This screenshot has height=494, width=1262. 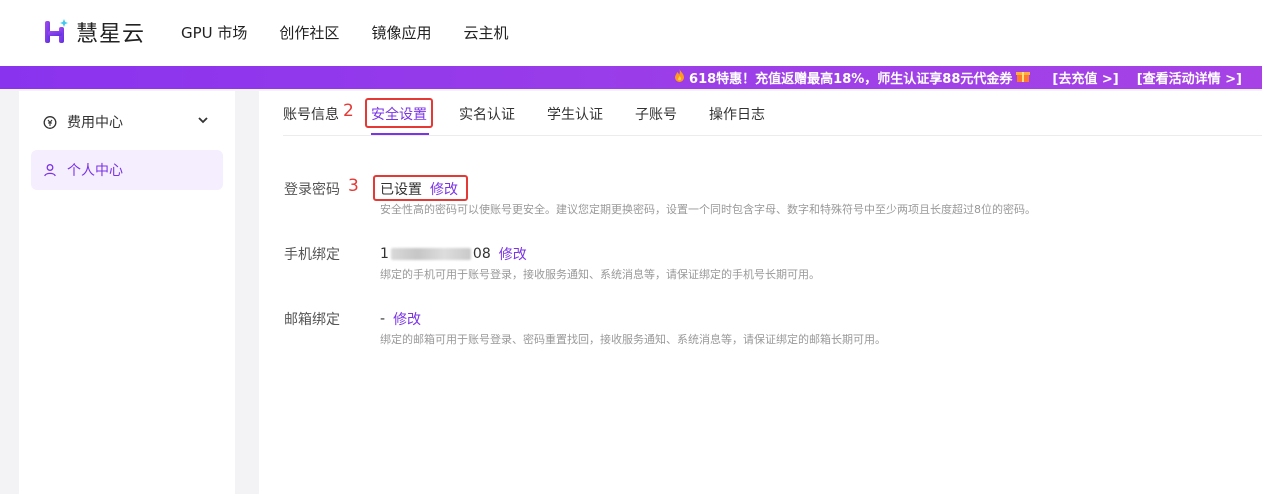 What do you see at coordinates (401, 32) in the screenshot?
I see `nav-image-apps: 镜像应用` at bounding box center [401, 32].